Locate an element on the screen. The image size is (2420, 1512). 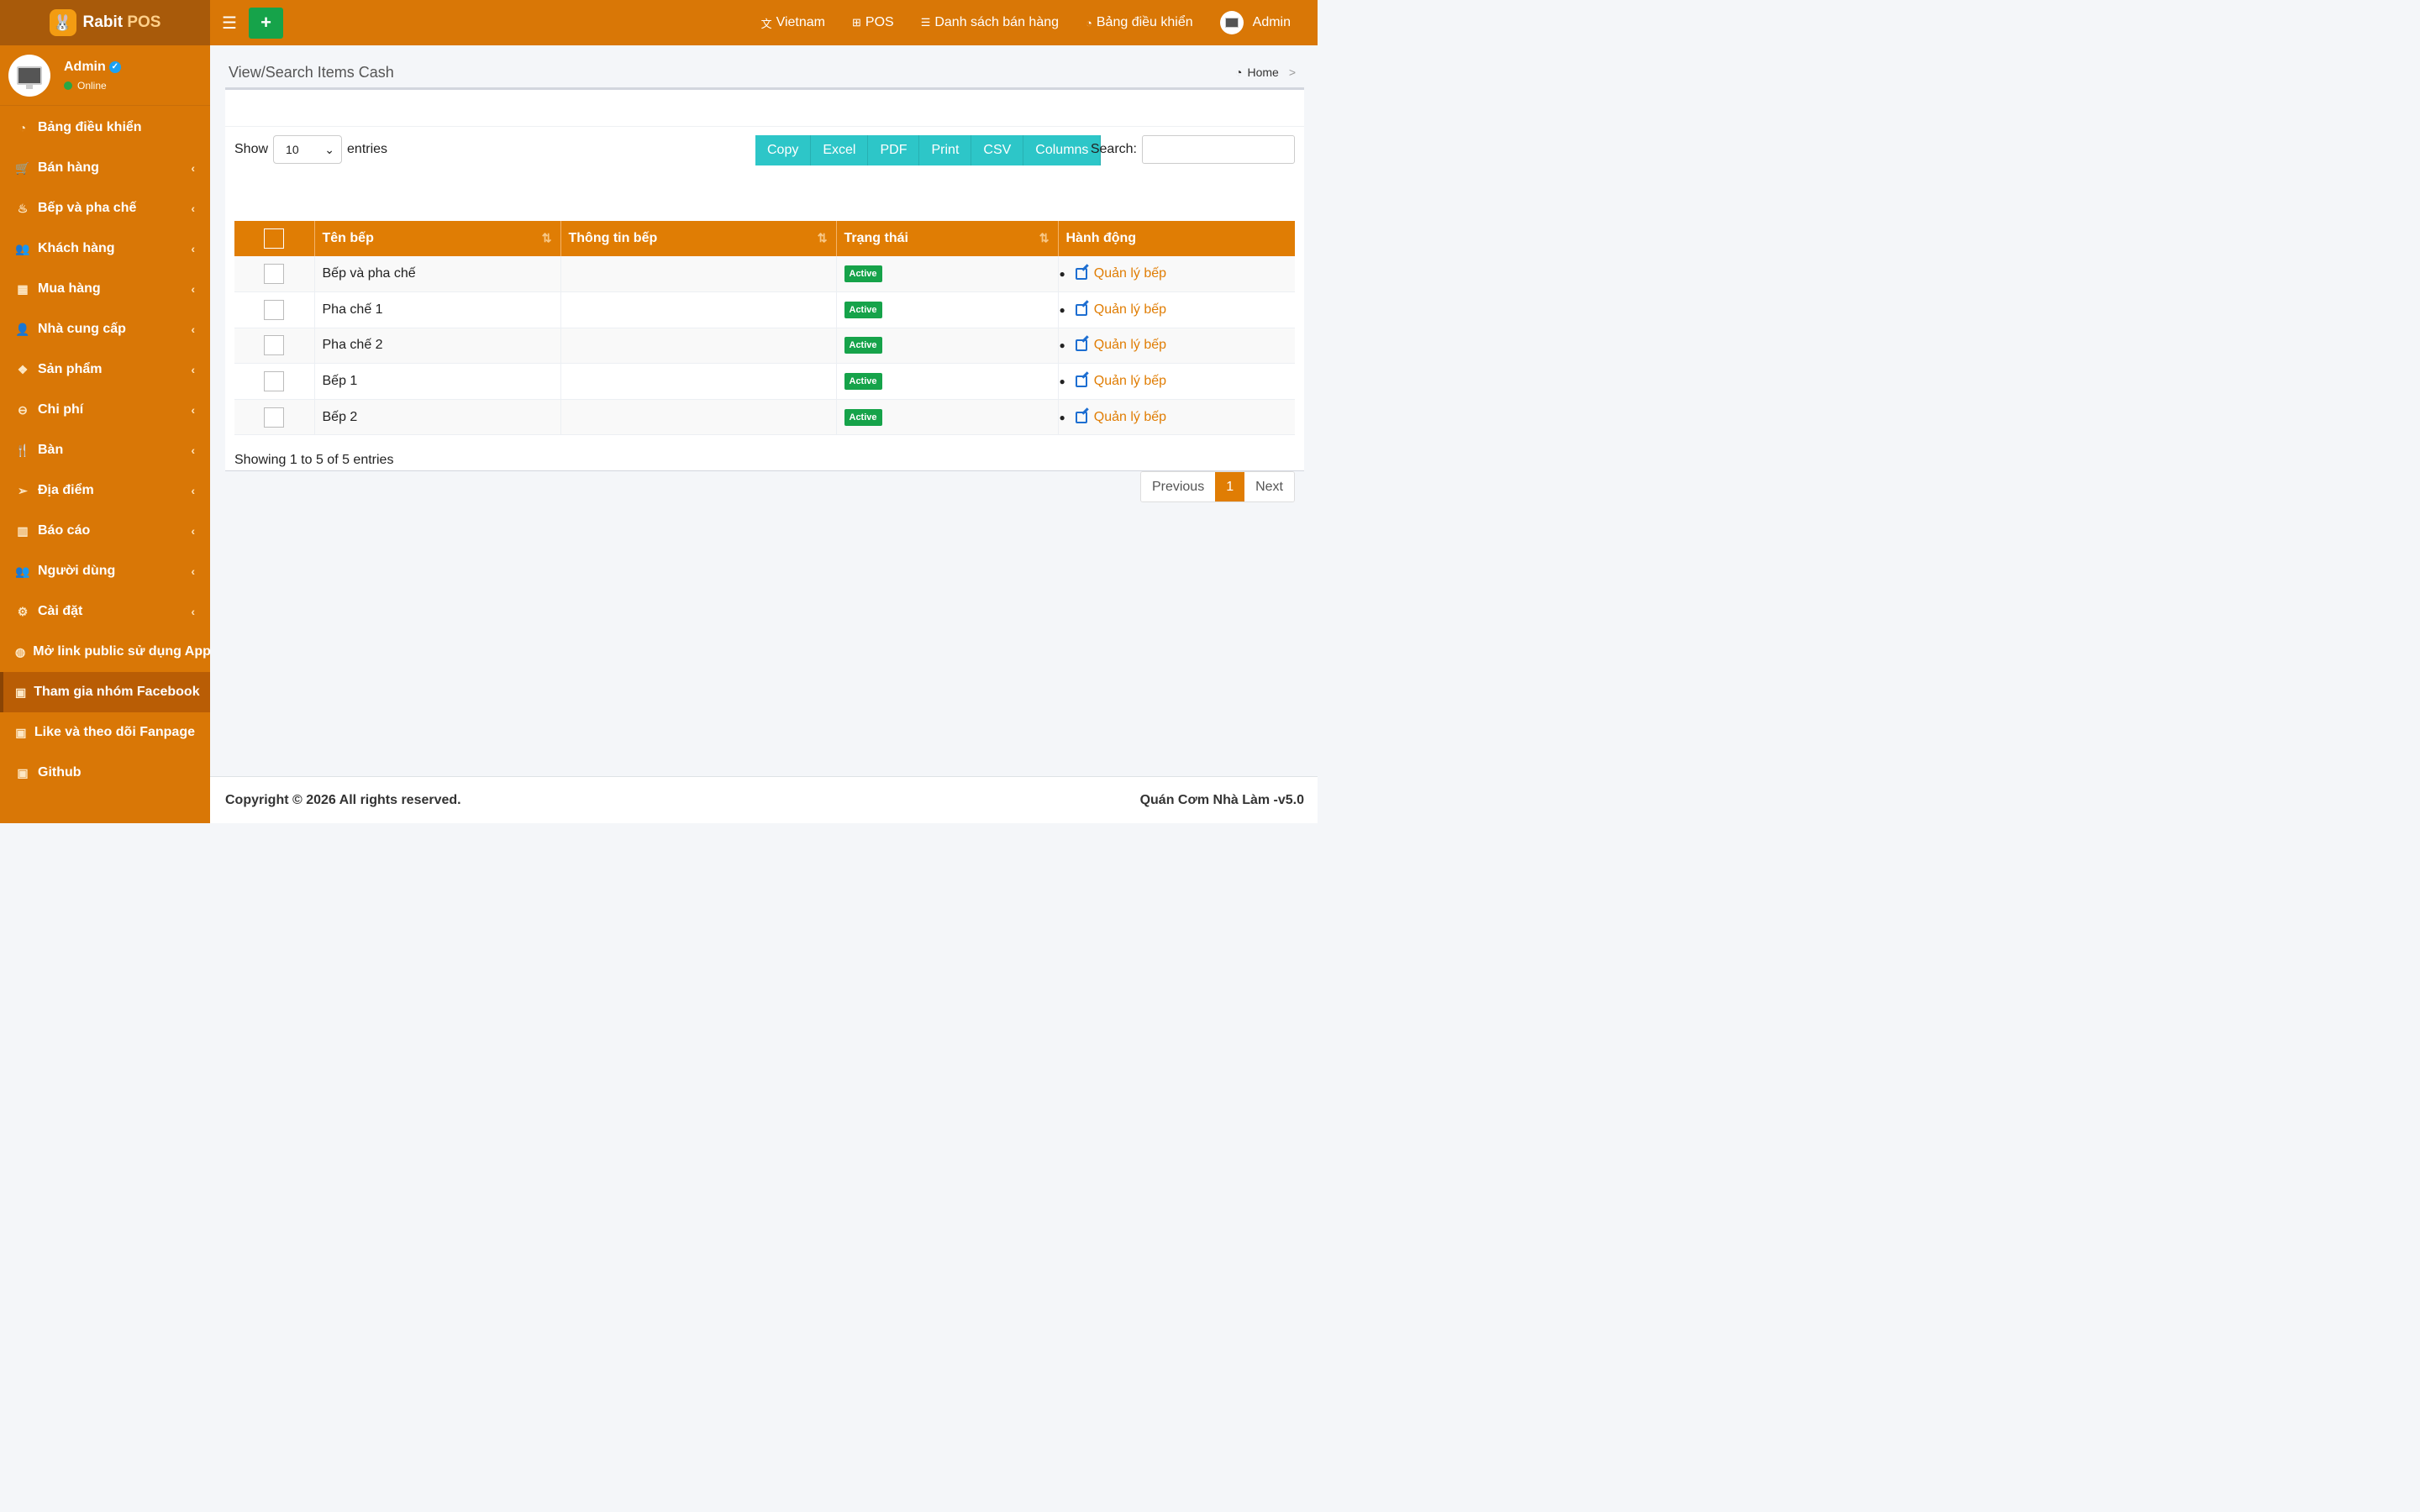
sidebar-item-label: Sản phẩm is located at coordinates (70, 369).